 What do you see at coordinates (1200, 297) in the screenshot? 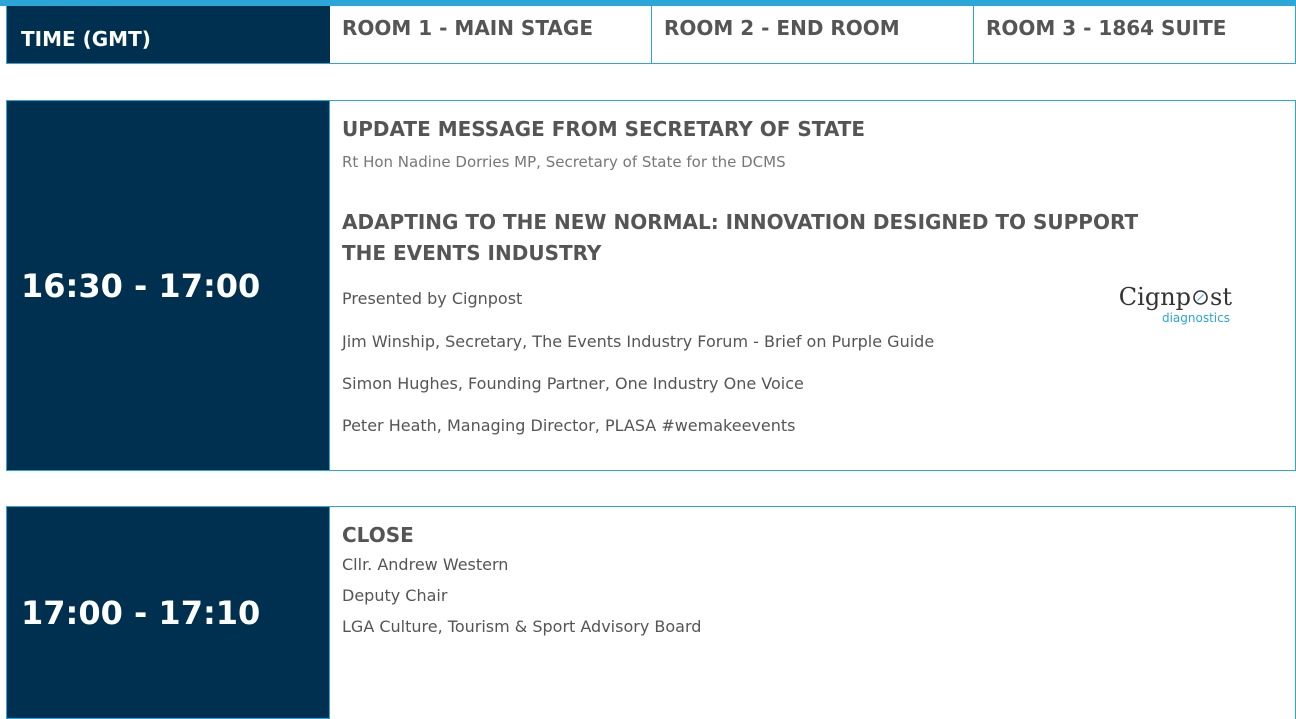
I see `compass-icon` at bounding box center [1200, 297].